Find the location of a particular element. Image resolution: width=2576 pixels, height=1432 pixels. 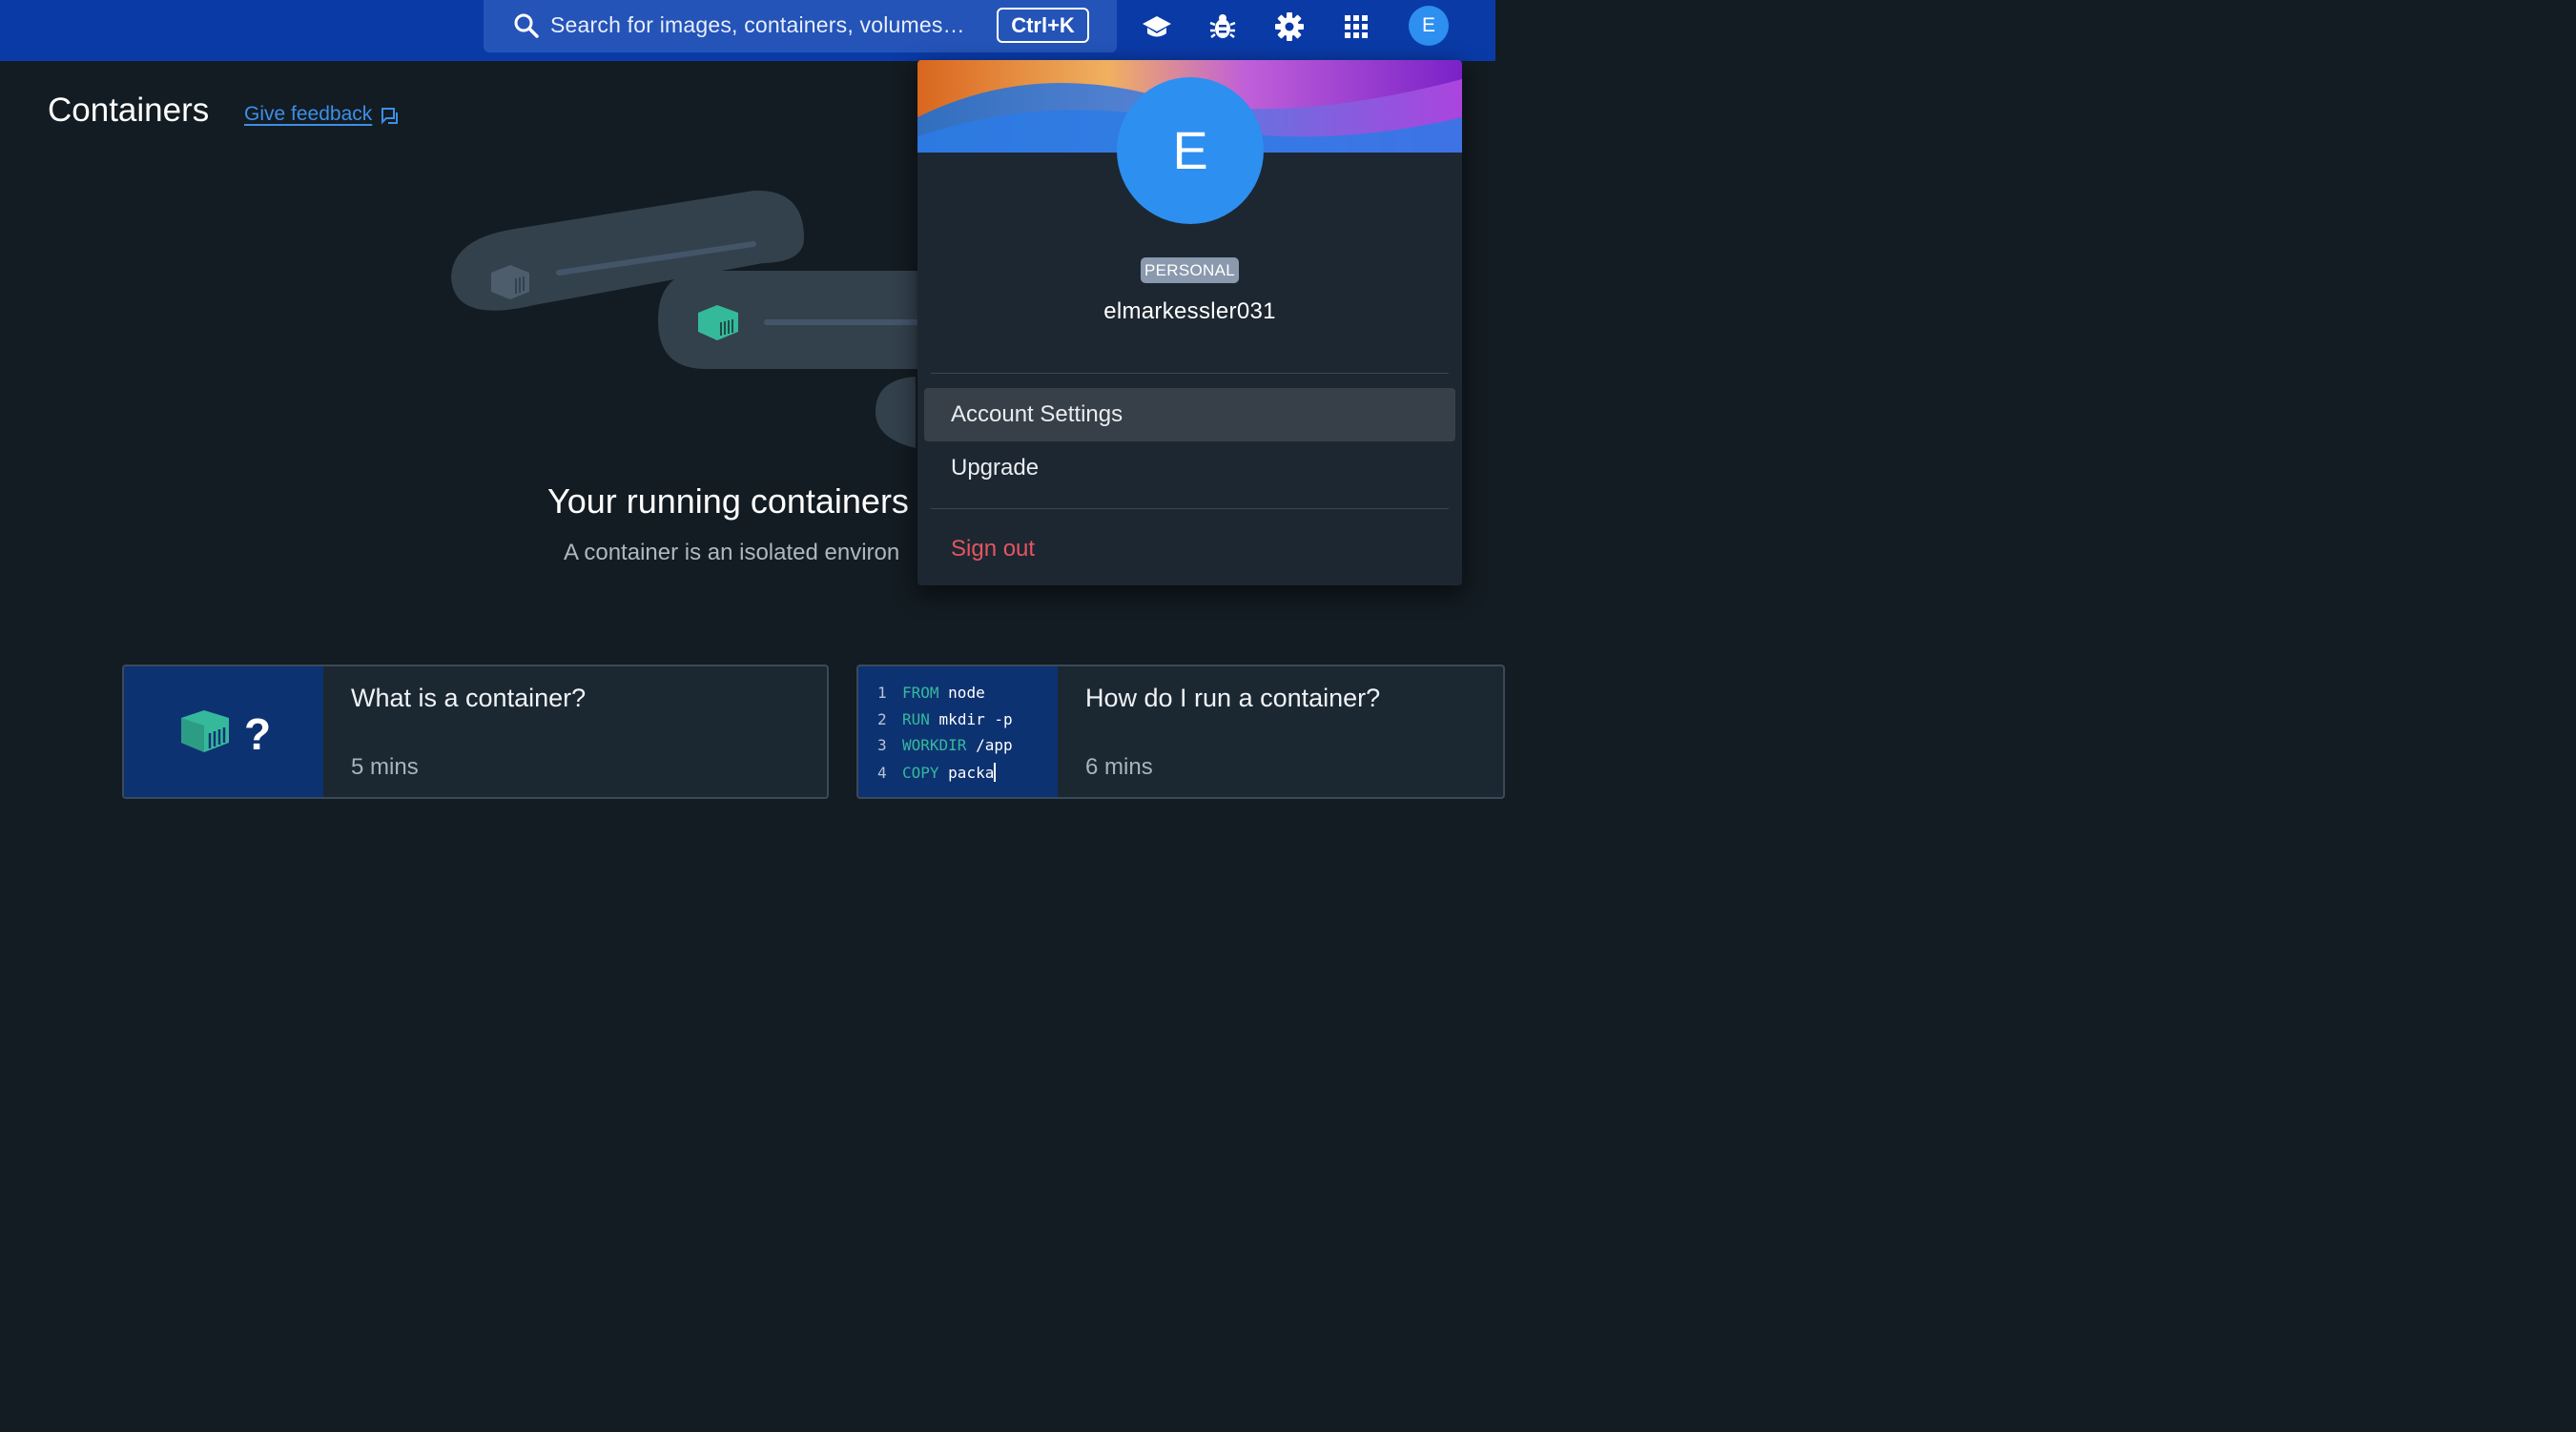

settings-icon is located at coordinates (1289, 26).